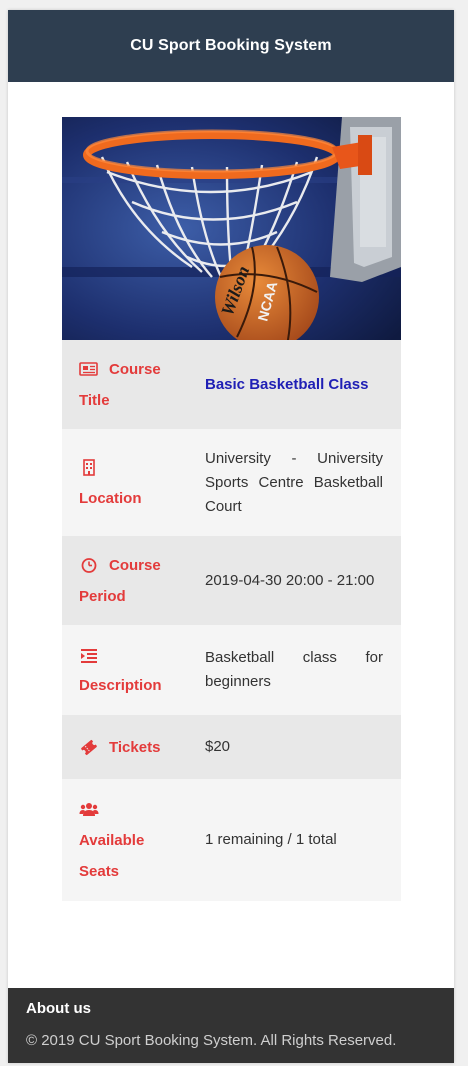 This screenshot has height=1066, width=468. I want to click on building-icon, so click(89, 467).